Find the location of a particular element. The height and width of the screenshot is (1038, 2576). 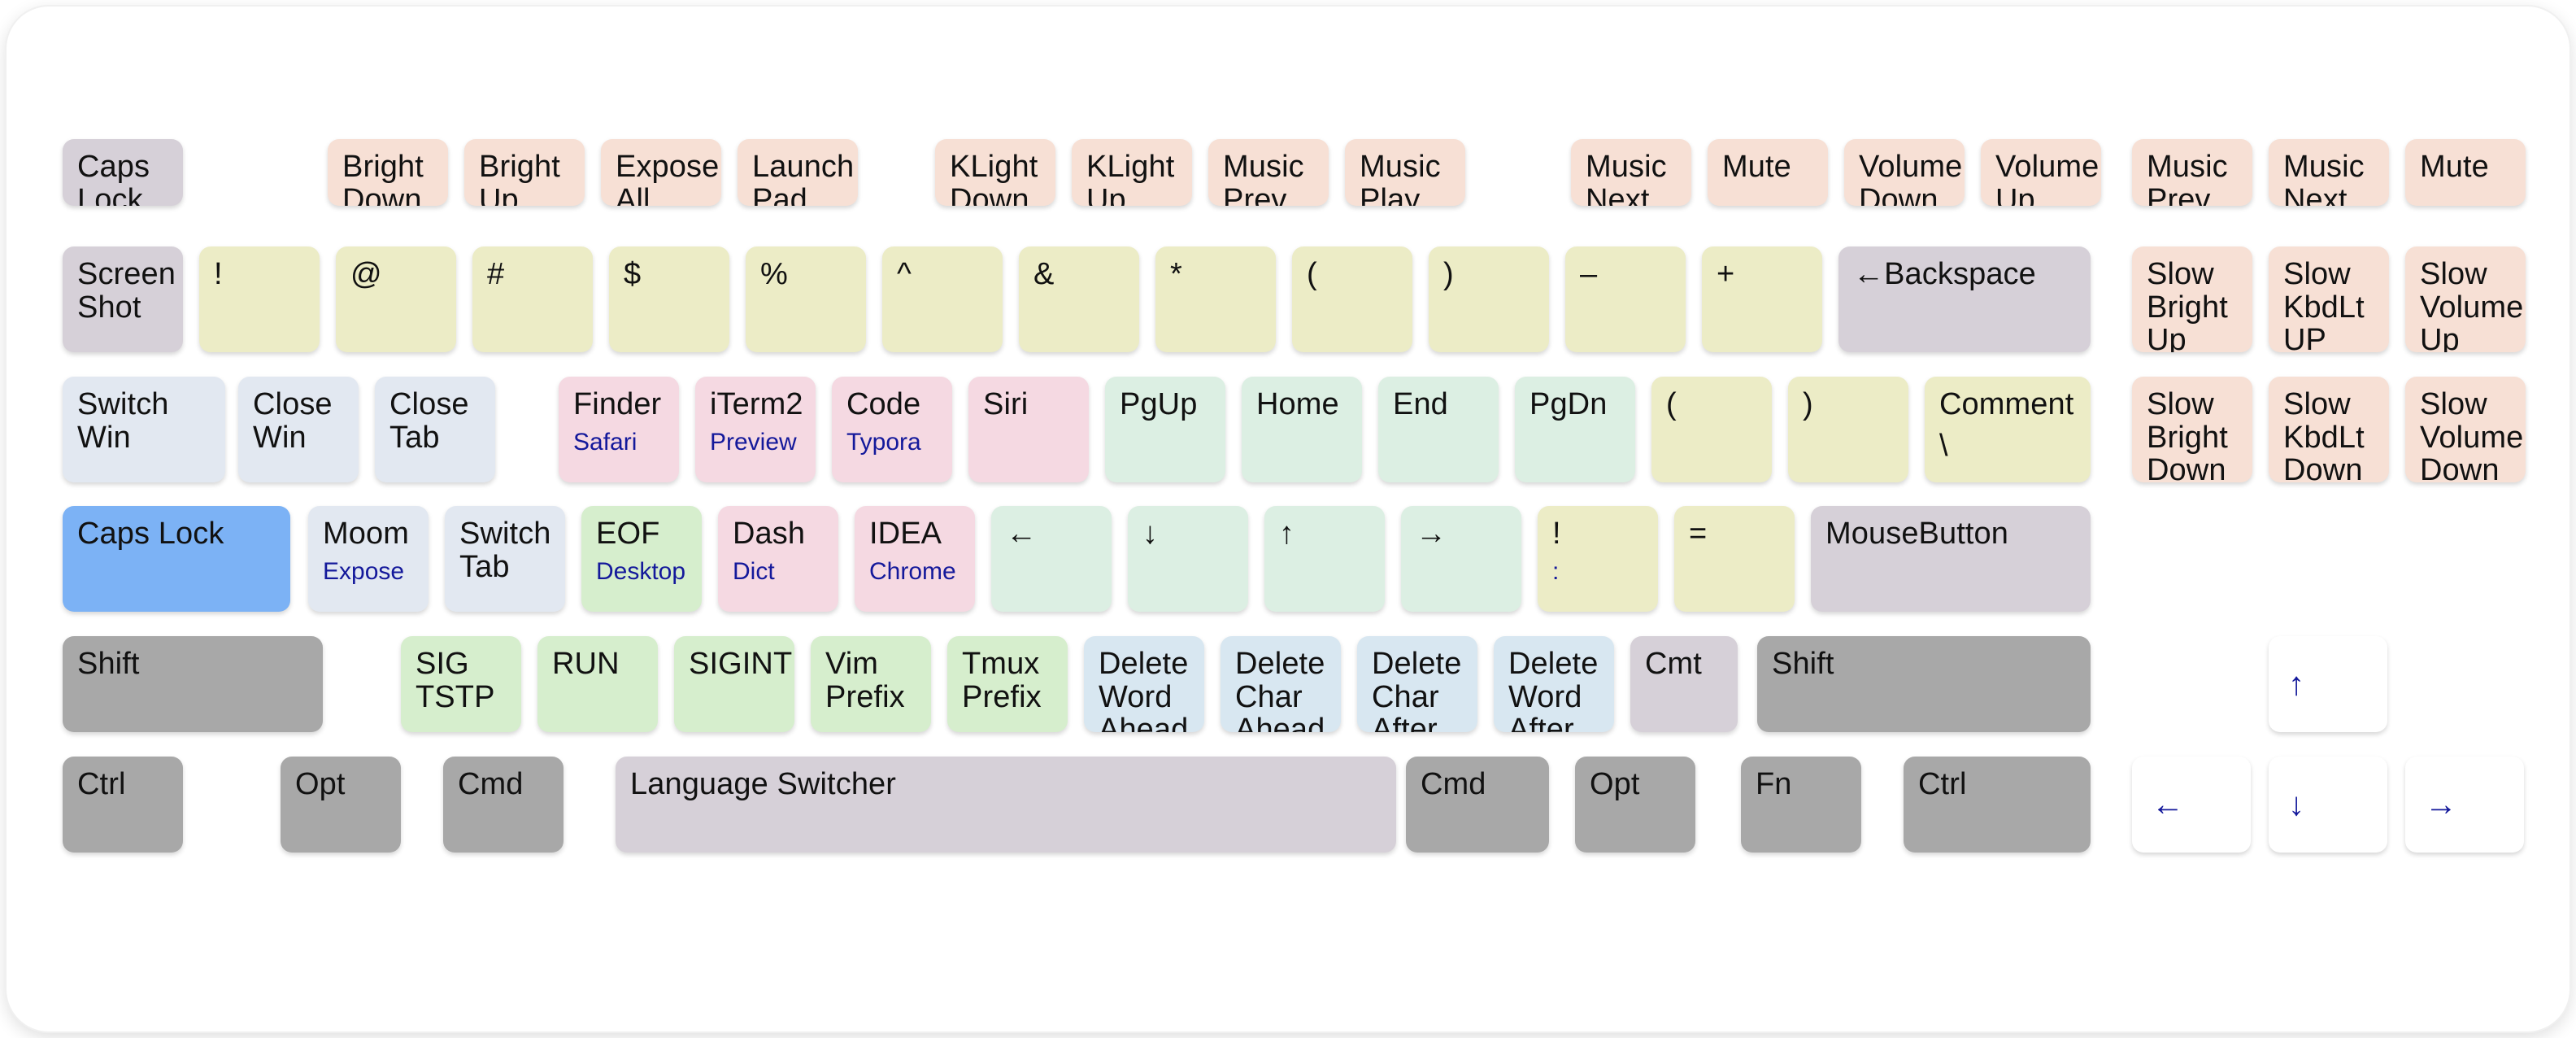

key-run: RUN is located at coordinates (598, 684).